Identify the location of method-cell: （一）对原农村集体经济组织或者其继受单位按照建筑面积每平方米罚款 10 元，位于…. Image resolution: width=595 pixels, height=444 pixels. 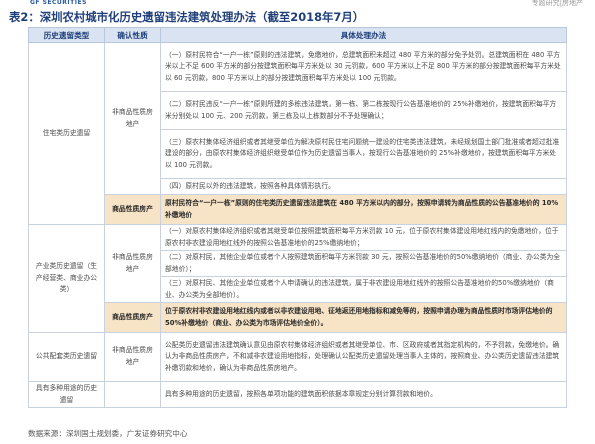
(363, 237).